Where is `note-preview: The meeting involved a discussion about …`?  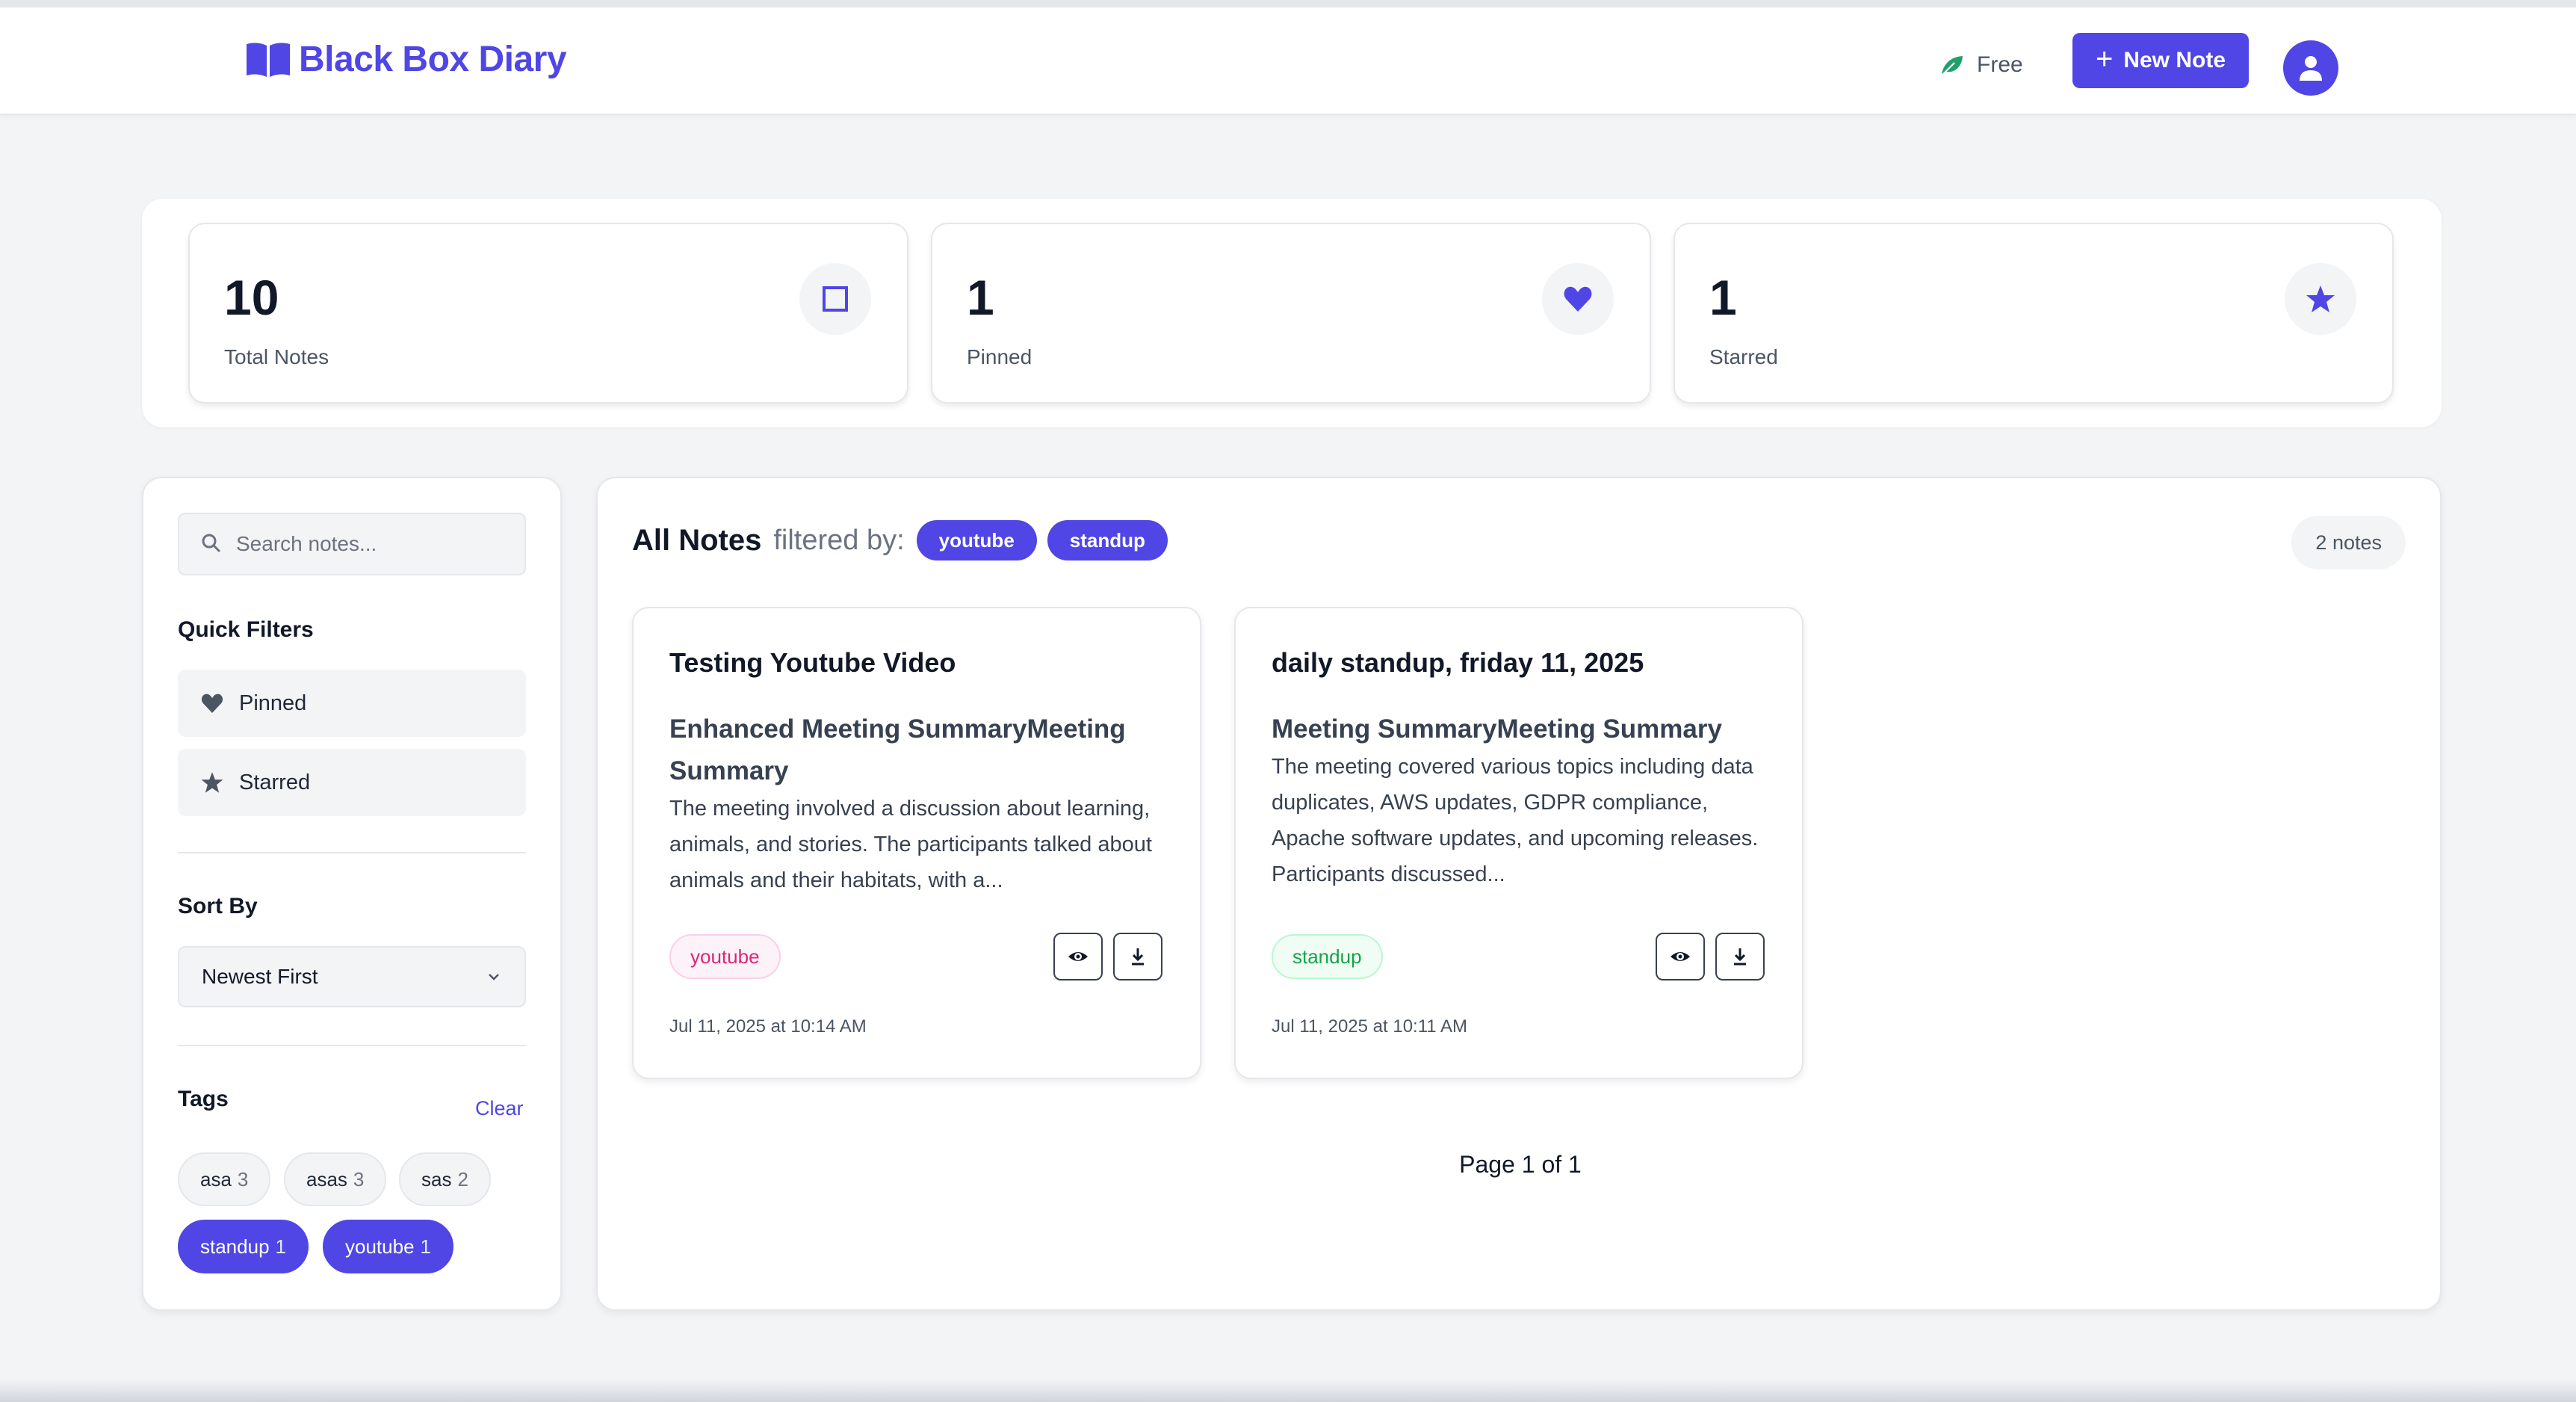
note-preview: The meeting involved a discussion about … is located at coordinates (910, 844).